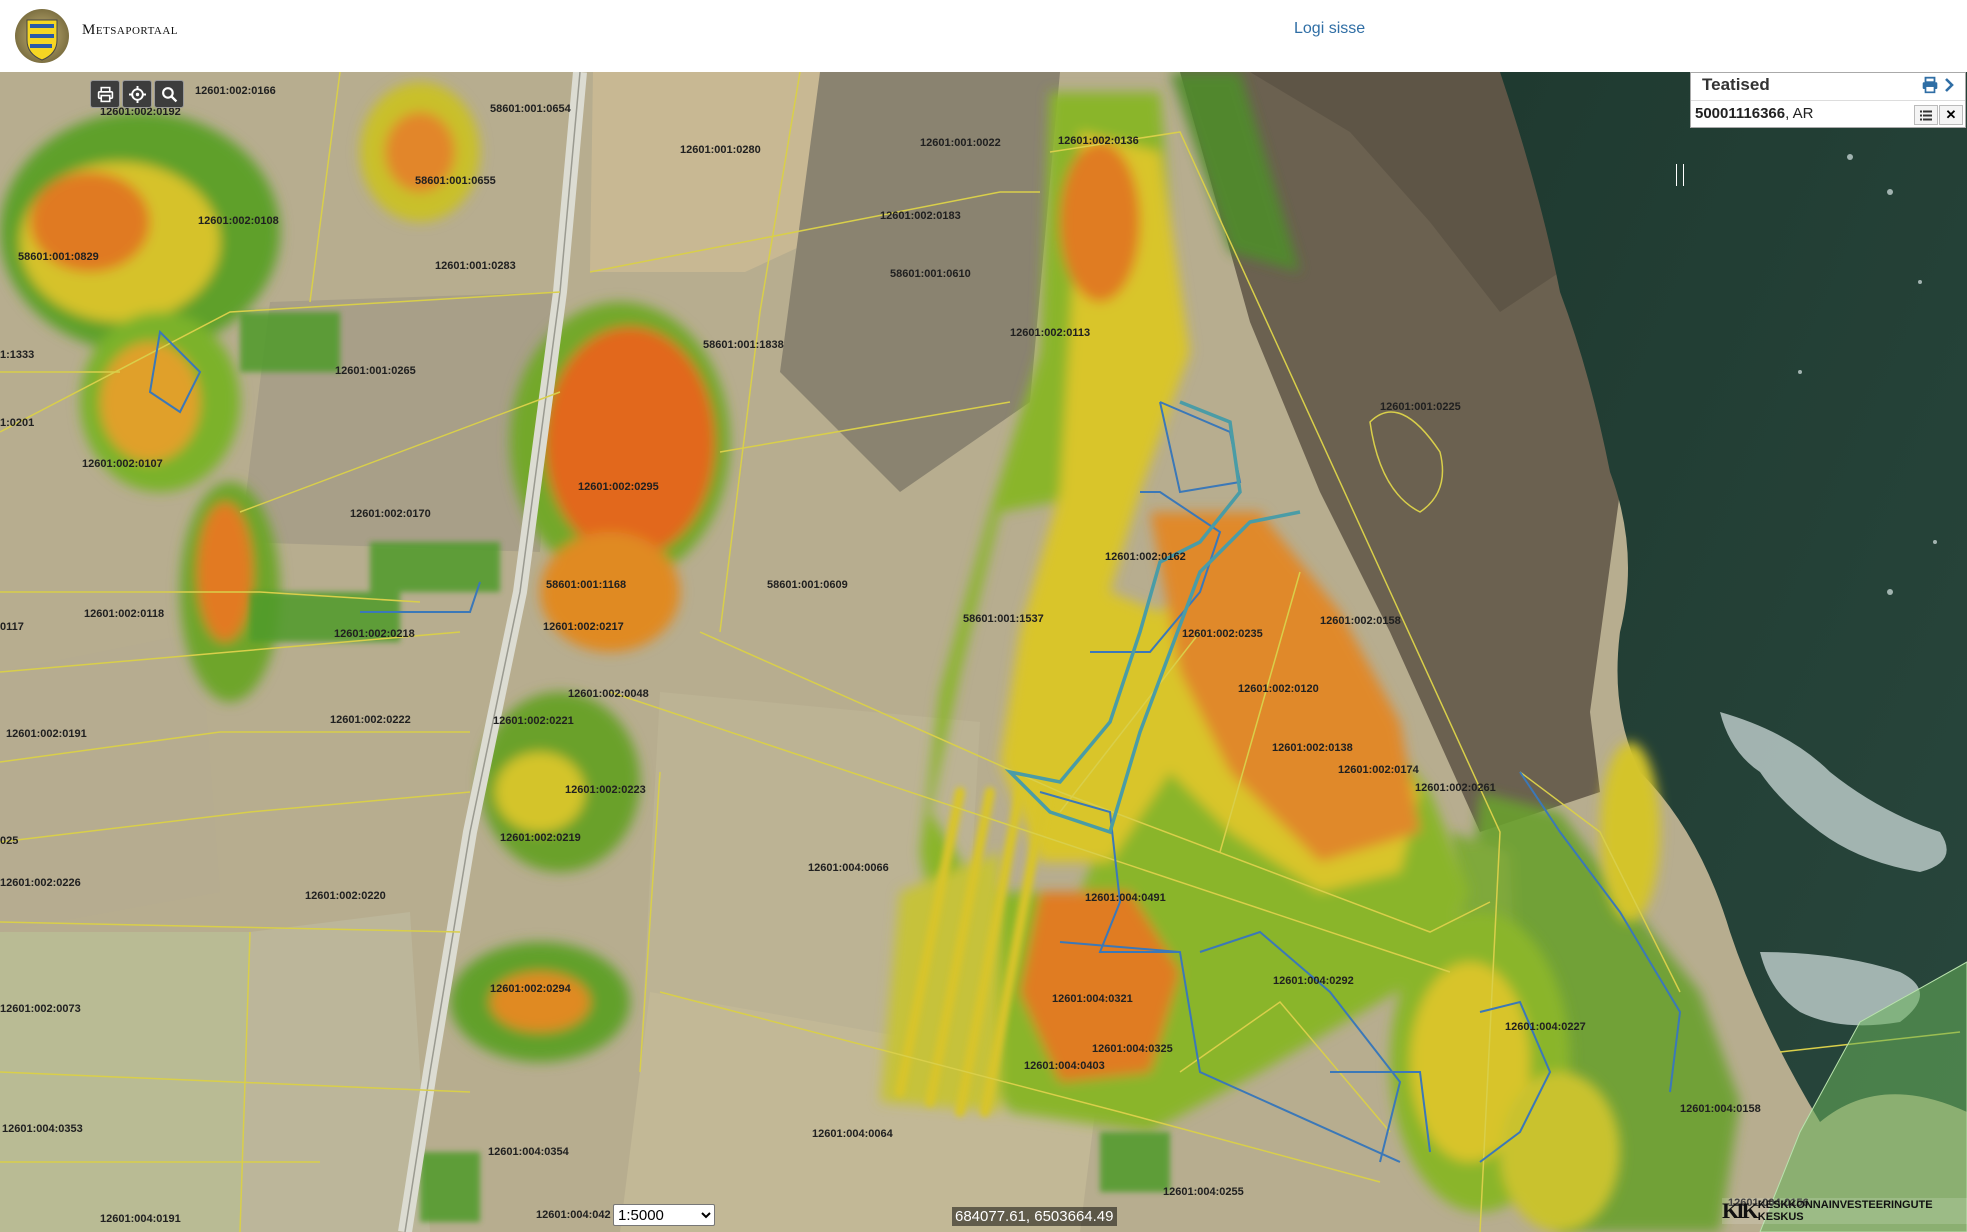 The height and width of the screenshot is (1232, 1967). I want to click on panel-resize-handle, so click(1680, 175).